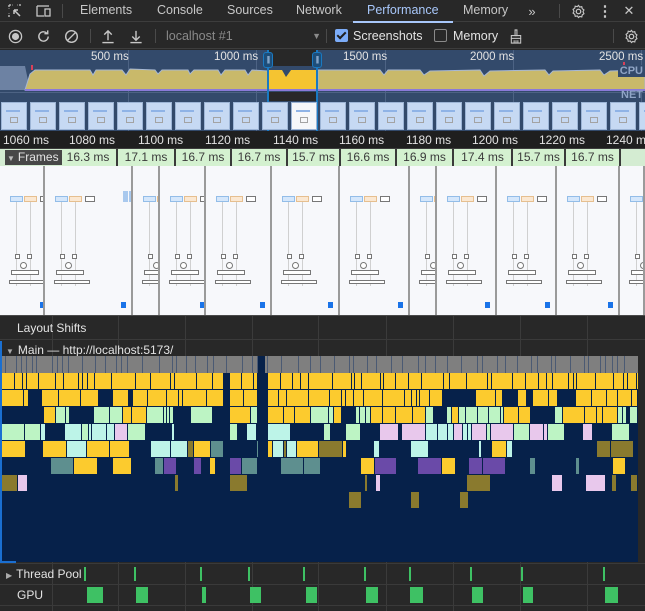  I want to click on tab-sources: Sources, so click(250, 11).